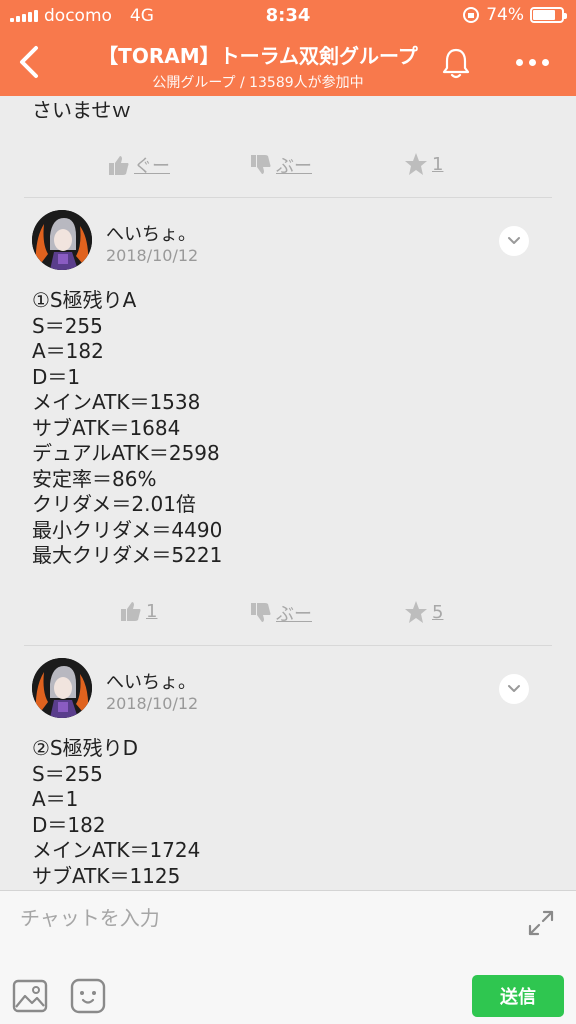 Image resolution: width=576 pixels, height=1024 pixels. Describe the element at coordinates (548, 15) in the screenshot. I see `battery-icon` at that location.